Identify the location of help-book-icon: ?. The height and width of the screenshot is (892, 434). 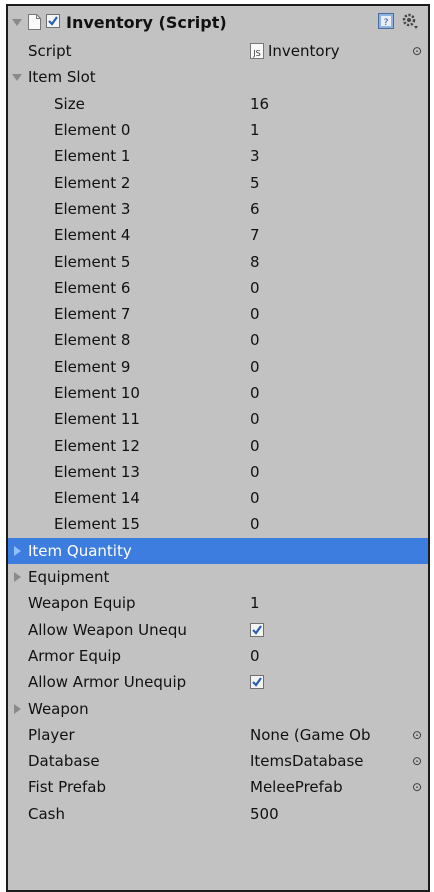
(386, 23).